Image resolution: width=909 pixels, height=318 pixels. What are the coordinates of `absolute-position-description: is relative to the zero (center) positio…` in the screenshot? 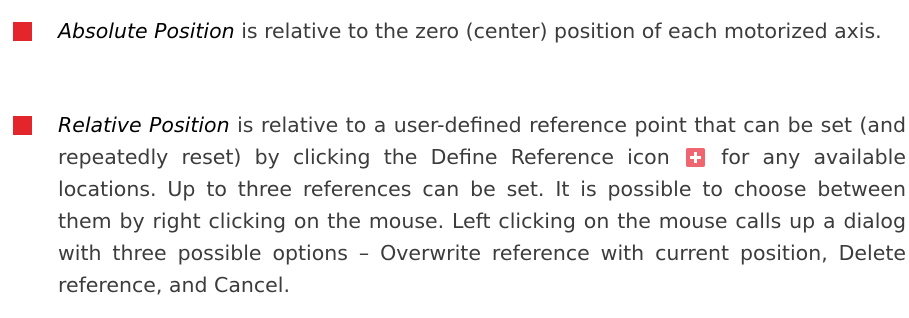 It's located at (558, 31).